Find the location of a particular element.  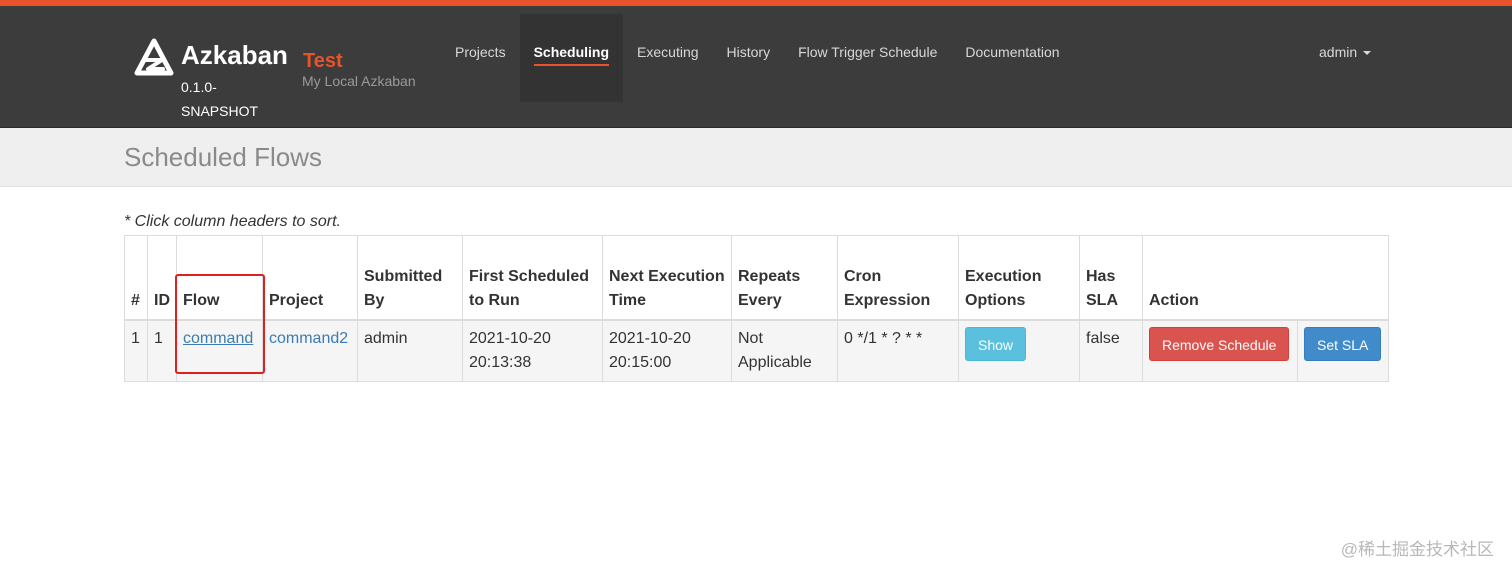

nav-projects: Projects is located at coordinates (480, 58).